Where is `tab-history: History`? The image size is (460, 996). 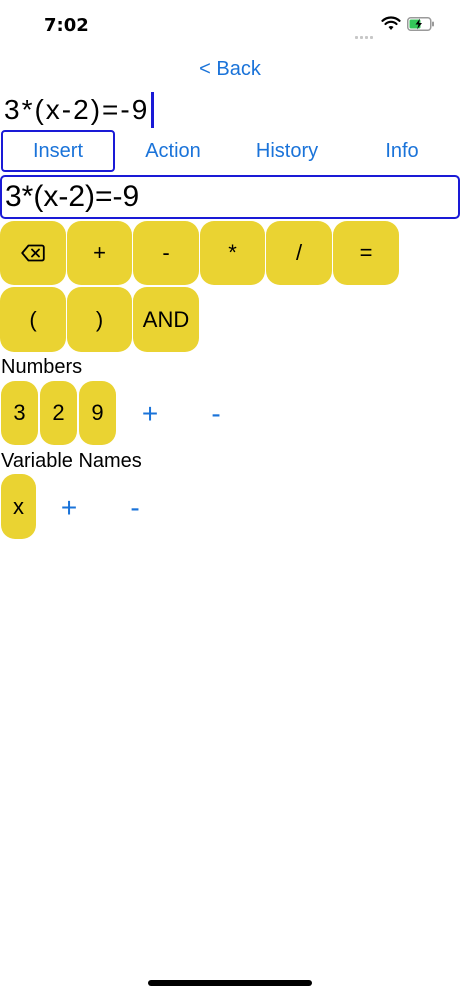
tab-history: History is located at coordinates (287, 151).